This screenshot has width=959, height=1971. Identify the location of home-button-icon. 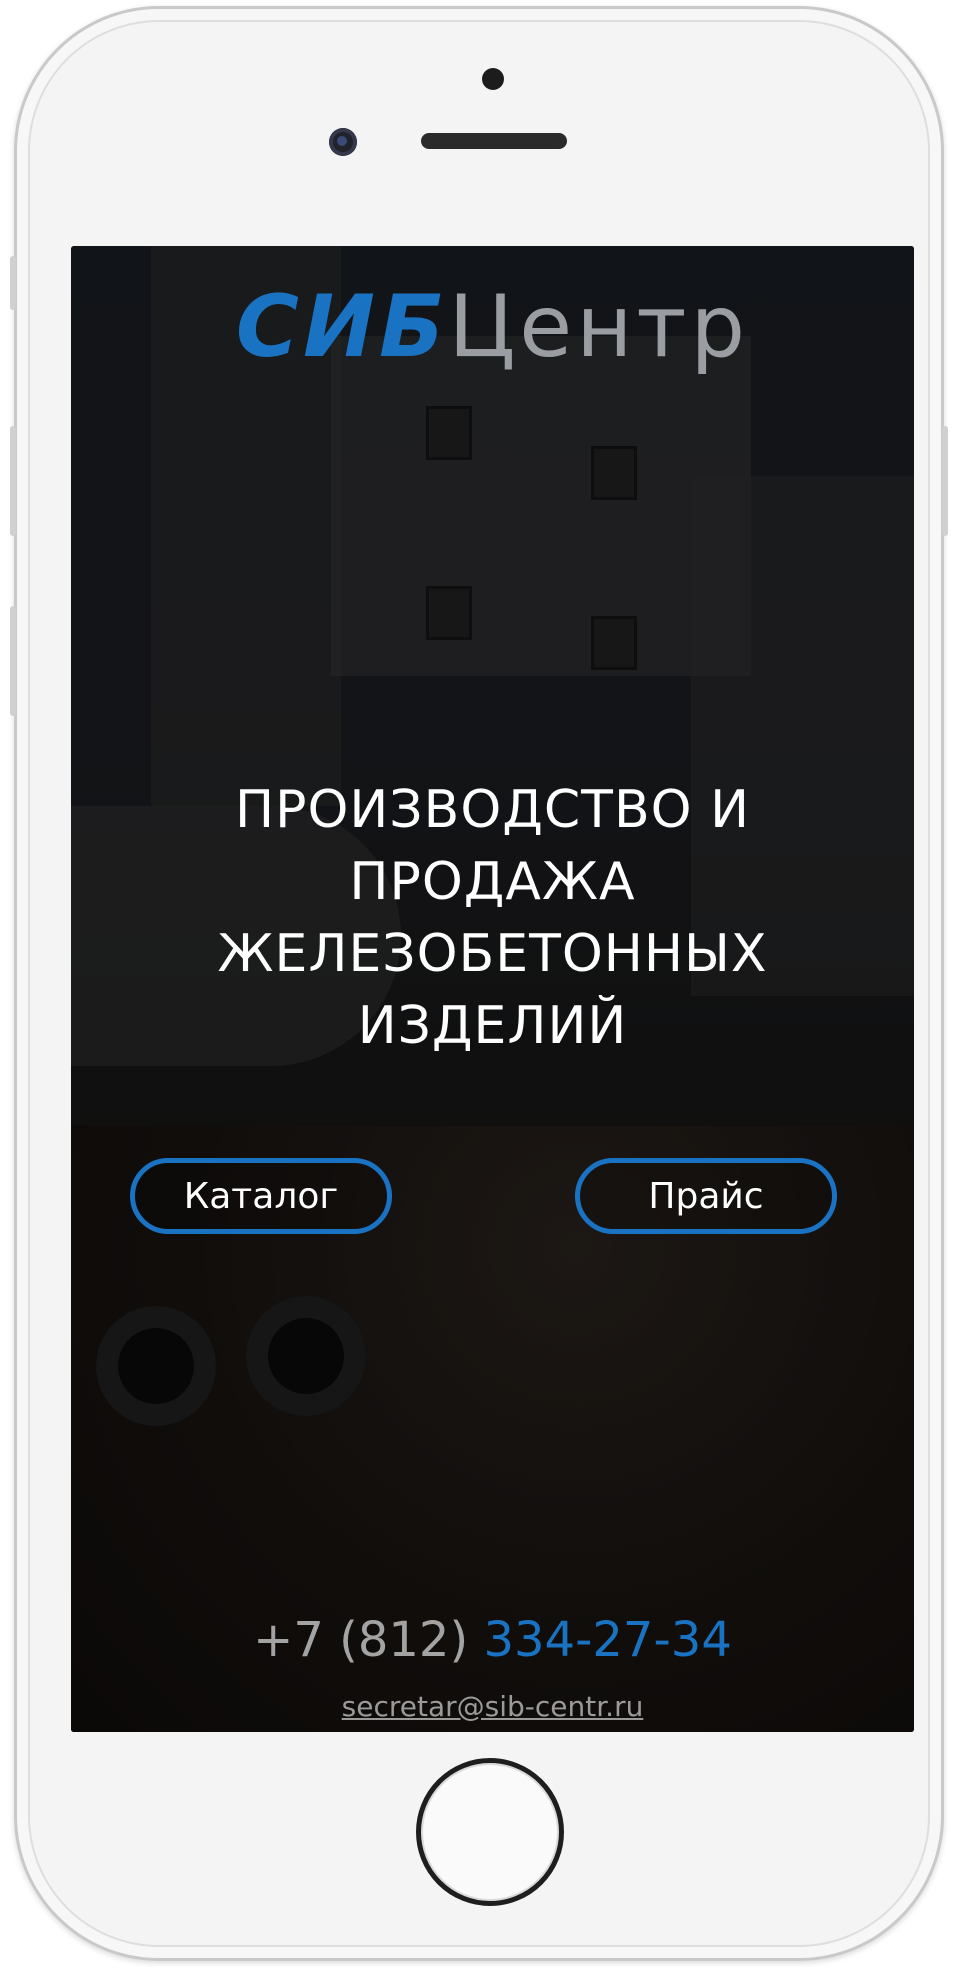
(490, 1832).